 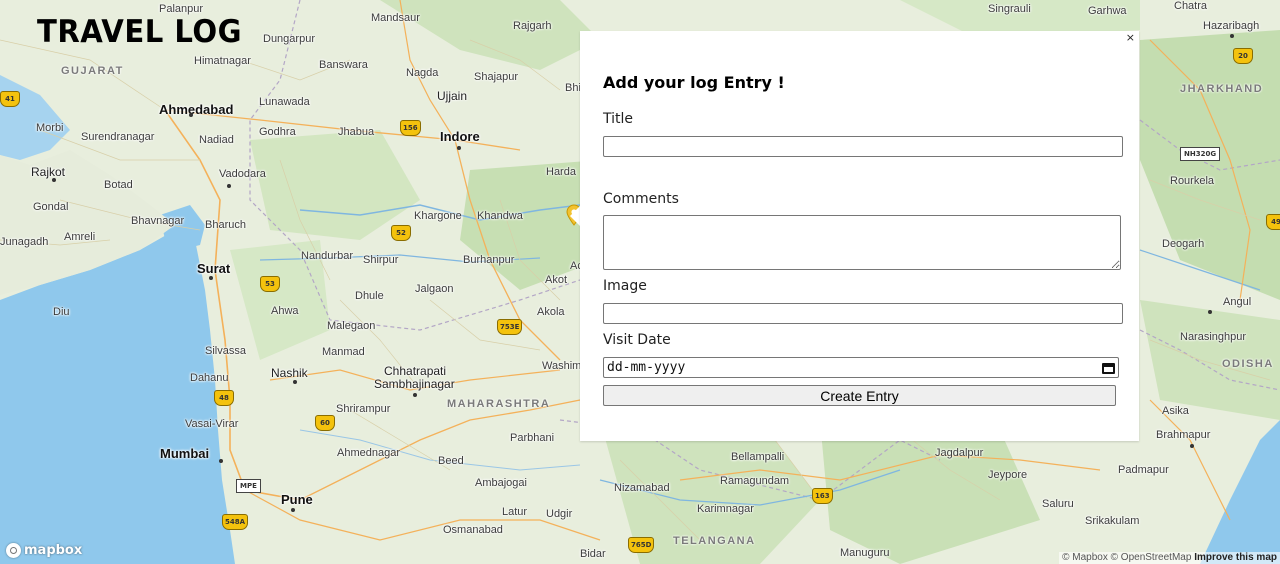 I want to click on city-label: Chhatrapati, so click(x=415, y=371).